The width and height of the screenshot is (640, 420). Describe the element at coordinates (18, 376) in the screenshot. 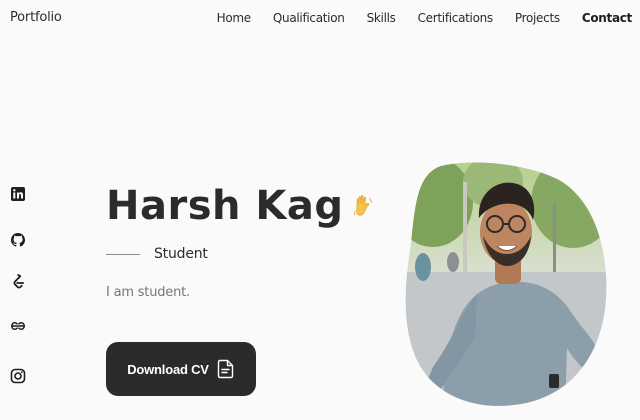

I see `instagram-icon` at that location.